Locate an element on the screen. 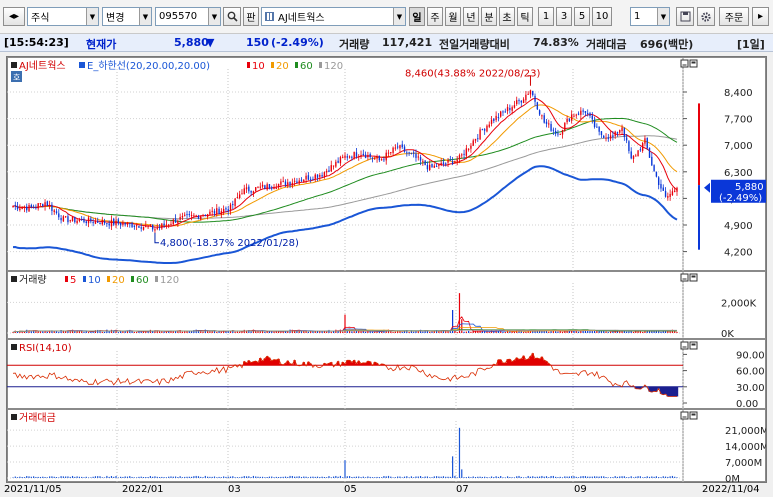 Image resolution: width=773 pixels, height=497 pixels. period-button-2: 월 is located at coordinates (453, 16).